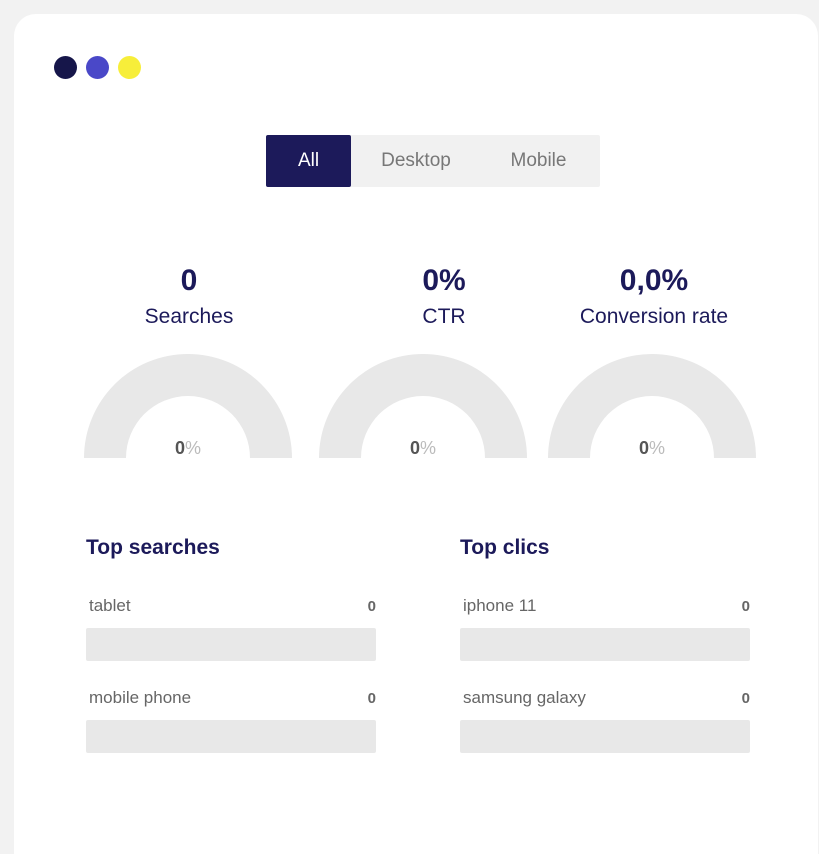 The image size is (819, 854). What do you see at coordinates (524, 697) in the screenshot?
I see `item-label: samsung galaxy` at bounding box center [524, 697].